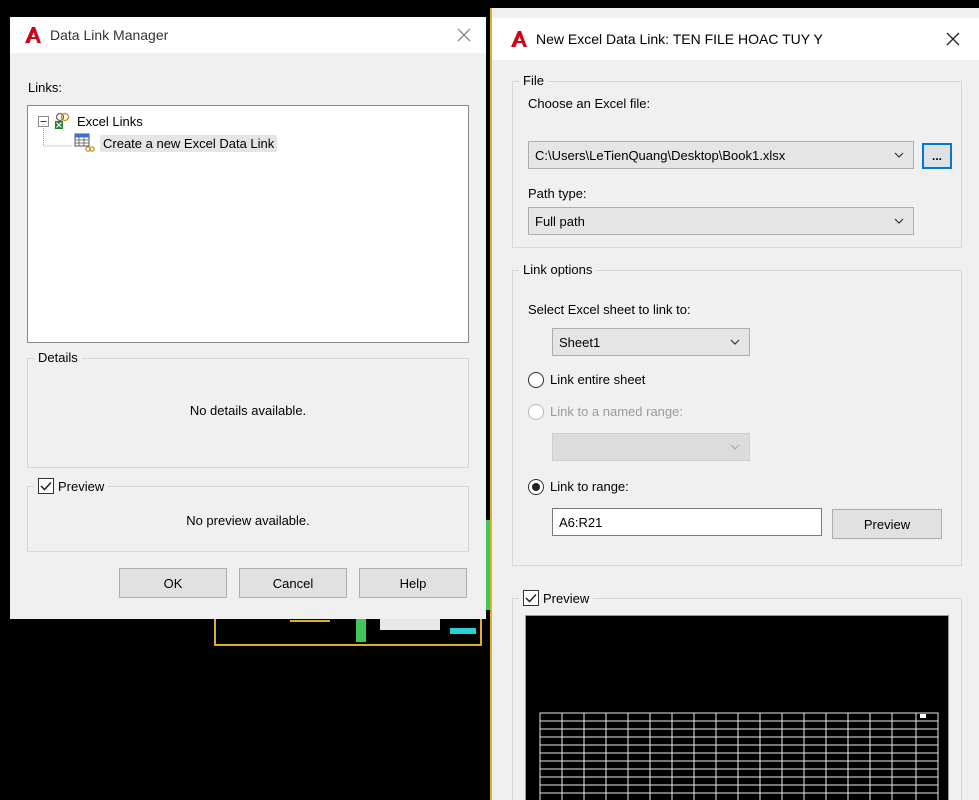 The image size is (979, 800). Describe the element at coordinates (609, 309) in the screenshot. I see `sheet-select-label: Select Excel sheet to link to:` at that location.